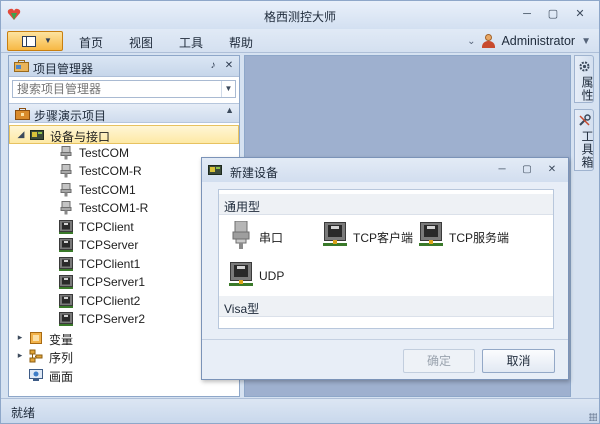  I want to click on menu-home: 首页, so click(91, 42).